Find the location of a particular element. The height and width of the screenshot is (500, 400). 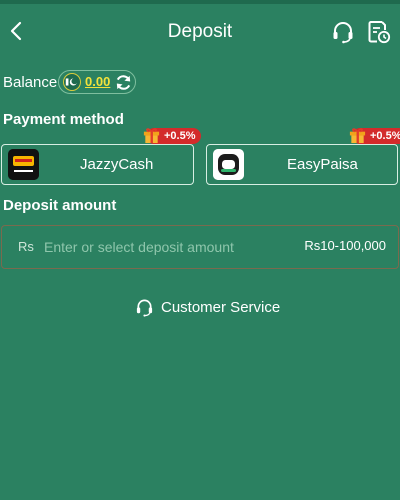

easypaisa-logo-icon is located at coordinates (228, 164).